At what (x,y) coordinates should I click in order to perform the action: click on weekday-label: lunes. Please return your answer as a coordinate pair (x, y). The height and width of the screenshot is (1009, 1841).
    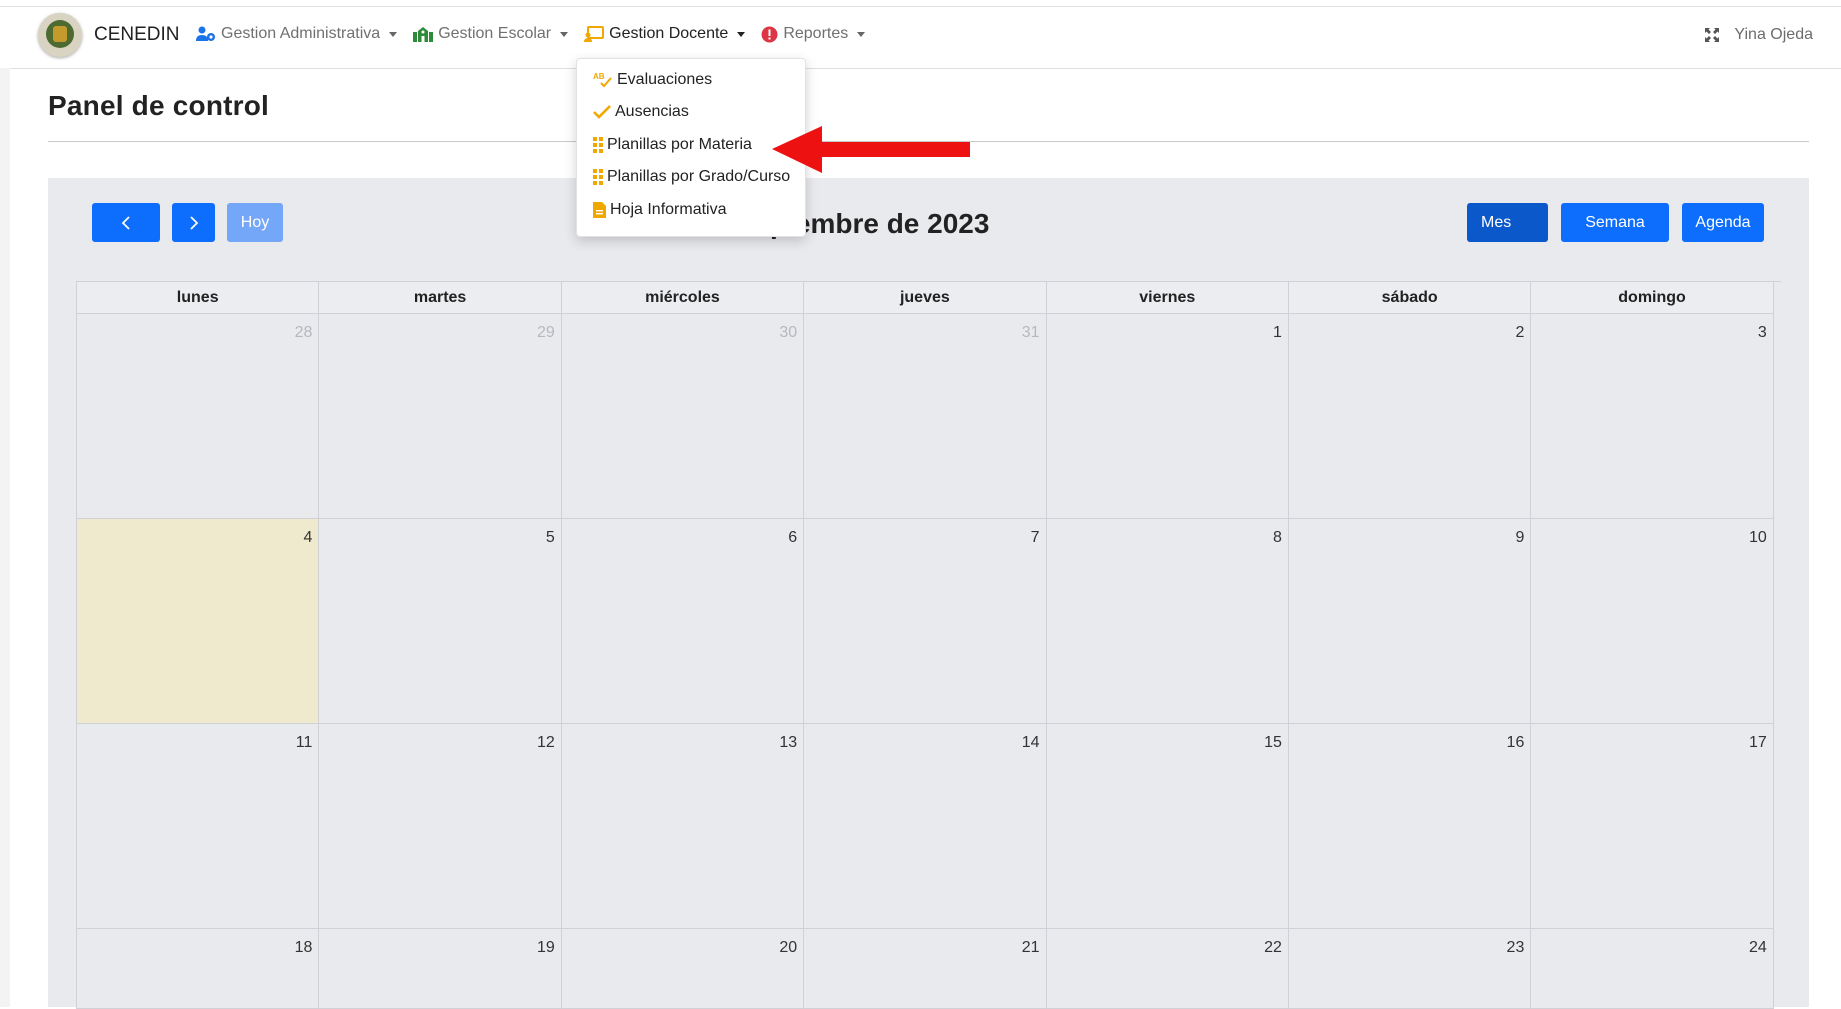
    Looking at the image, I should click on (198, 298).